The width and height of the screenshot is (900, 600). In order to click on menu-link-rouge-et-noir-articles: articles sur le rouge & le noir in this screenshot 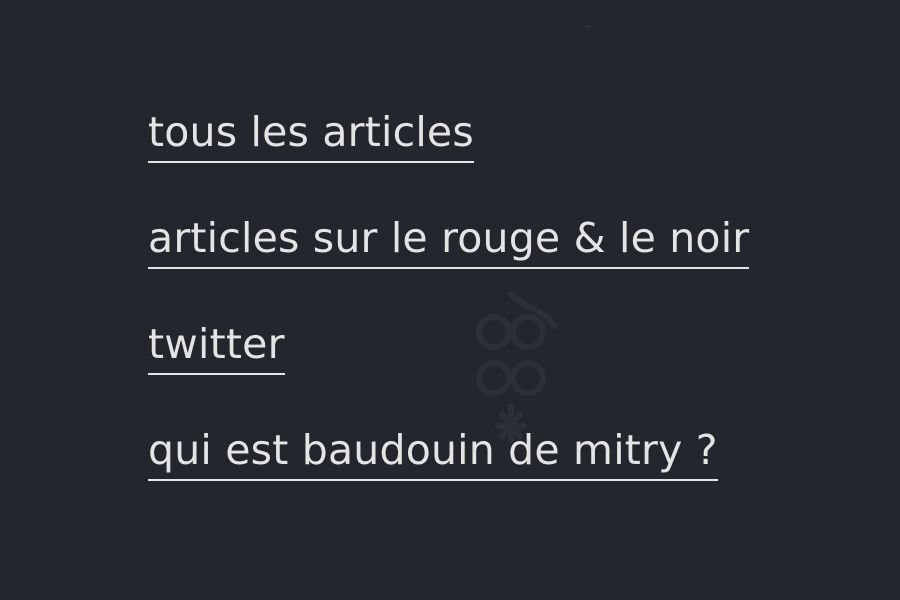, I will do `click(449, 243)`.